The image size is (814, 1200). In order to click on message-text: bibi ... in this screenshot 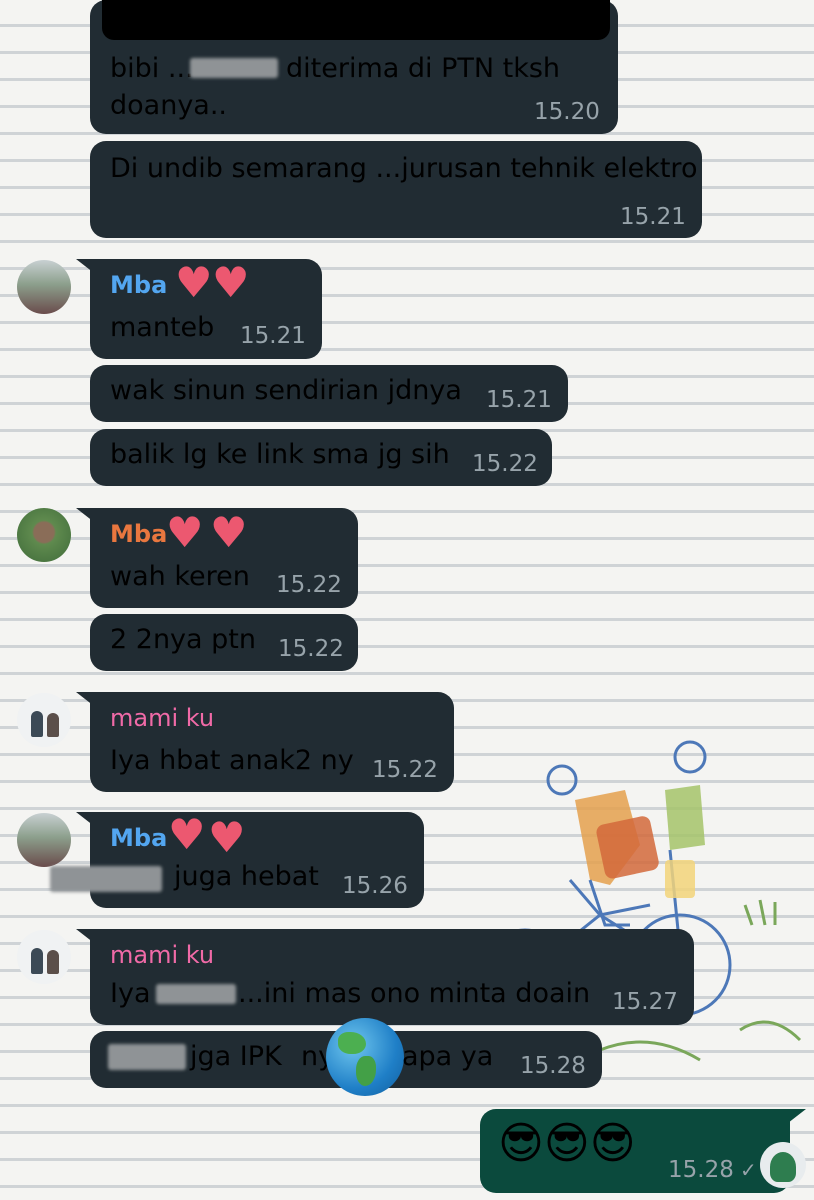, I will do `click(152, 68)`.